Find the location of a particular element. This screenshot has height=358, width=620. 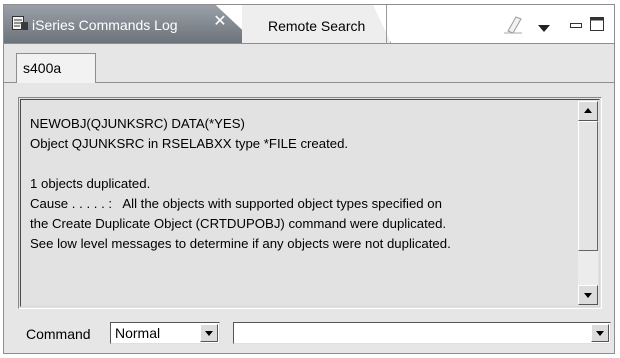

view-menu-icon is located at coordinates (544, 28).